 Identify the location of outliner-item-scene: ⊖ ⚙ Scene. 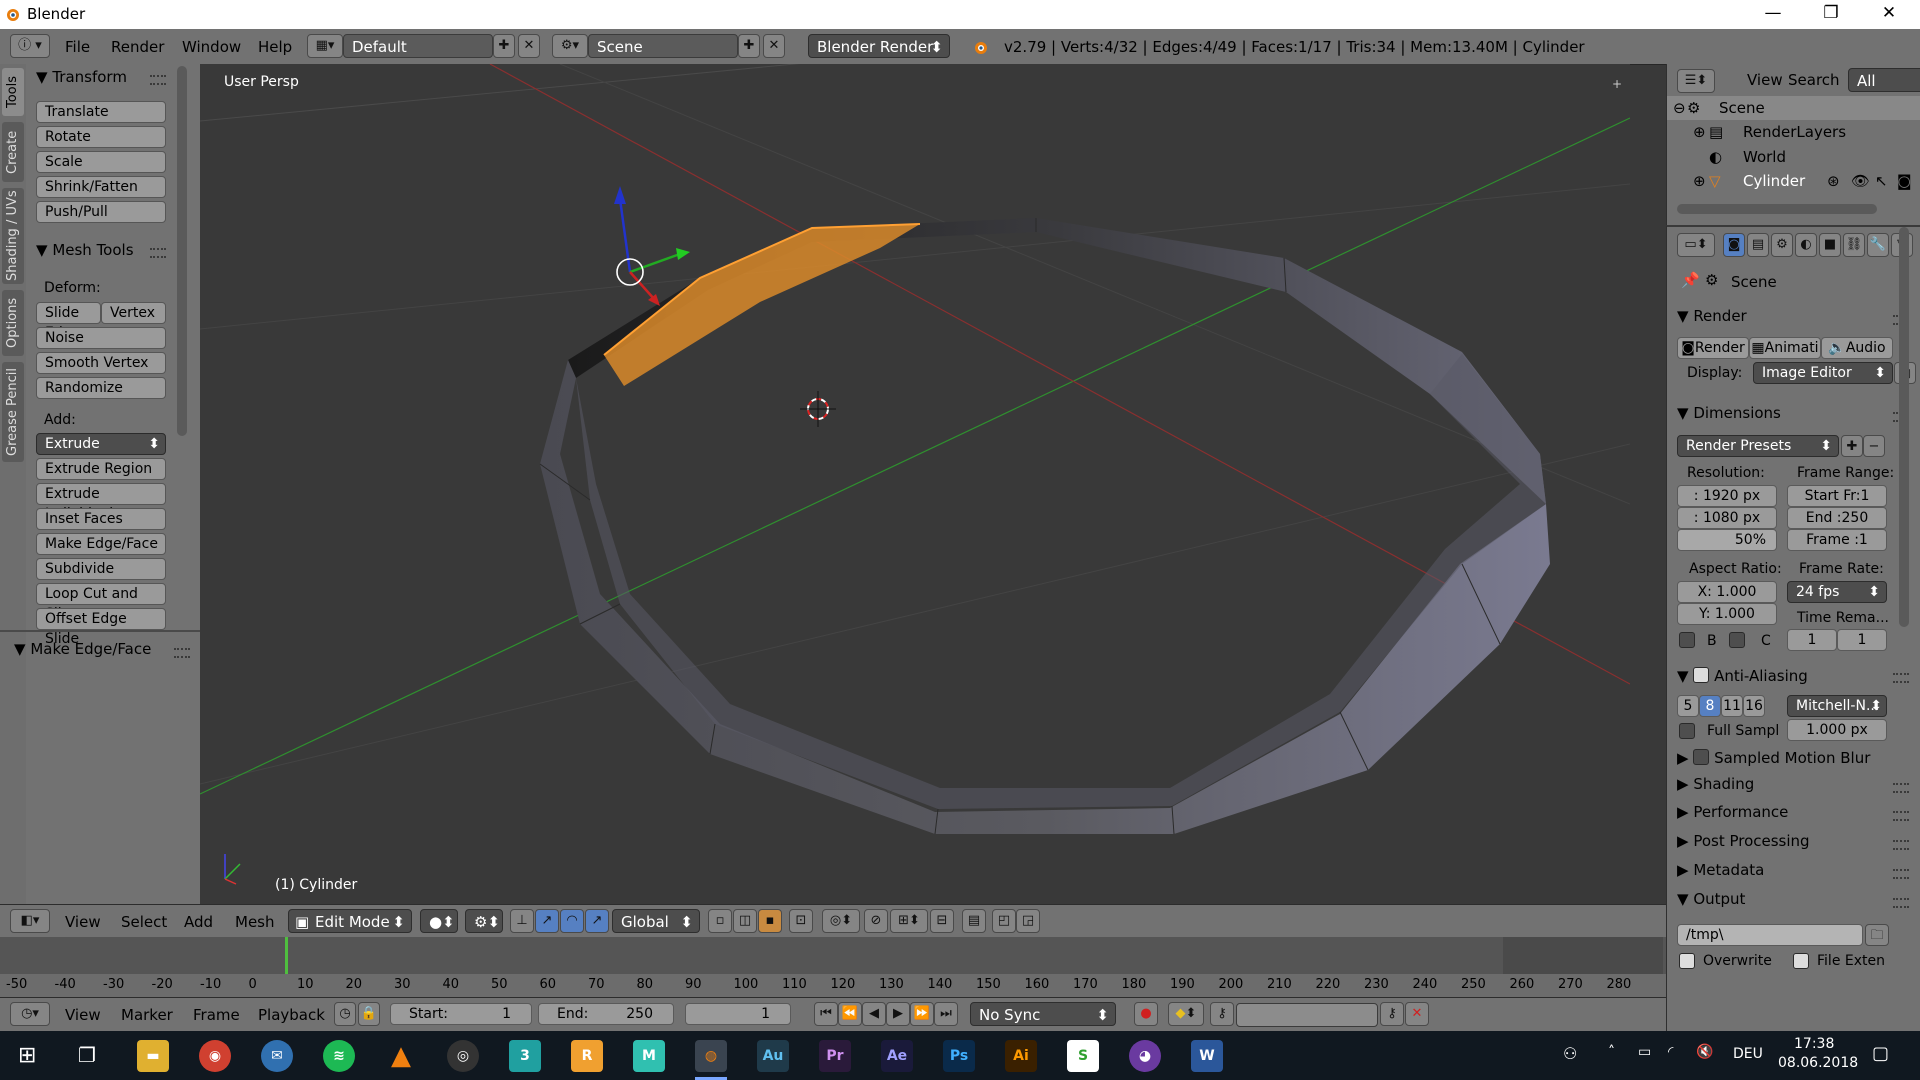
(1793, 108).